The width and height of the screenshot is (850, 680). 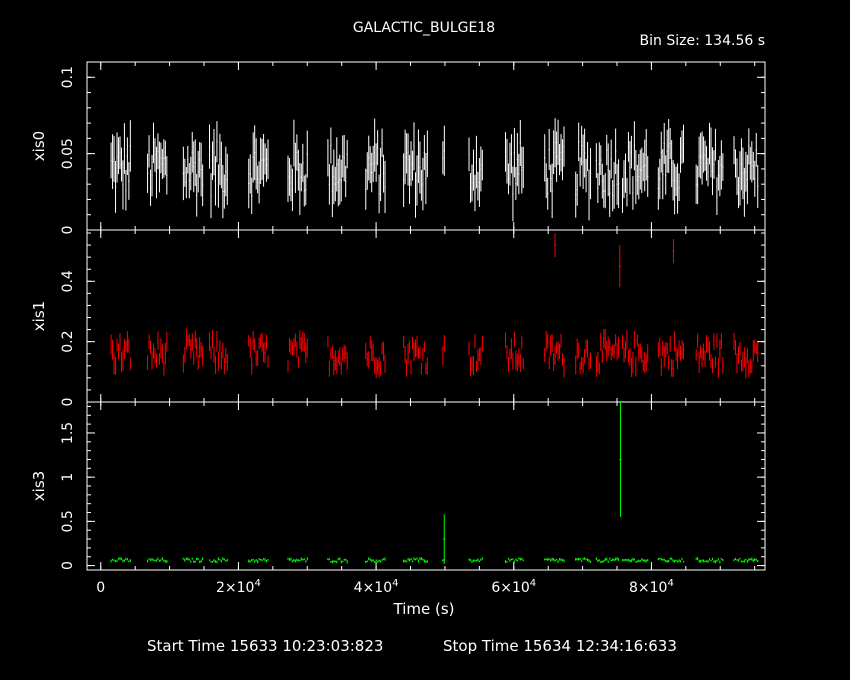 What do you see at coordinates (651, 587) in the screenshot?
I see `x-tick-label: 8×104` at bounding box center [651, 587].